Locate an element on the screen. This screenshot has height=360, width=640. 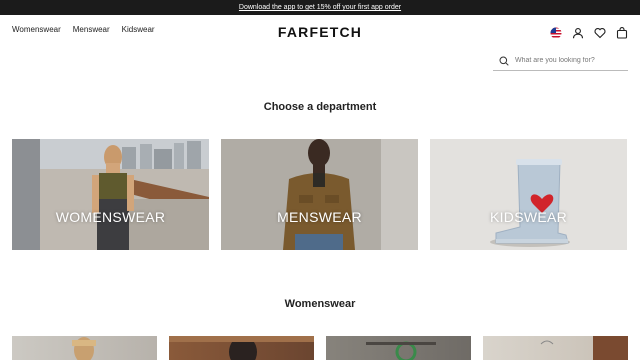
nav-womenswear: Womenswear is located at coordinates (36, 29).